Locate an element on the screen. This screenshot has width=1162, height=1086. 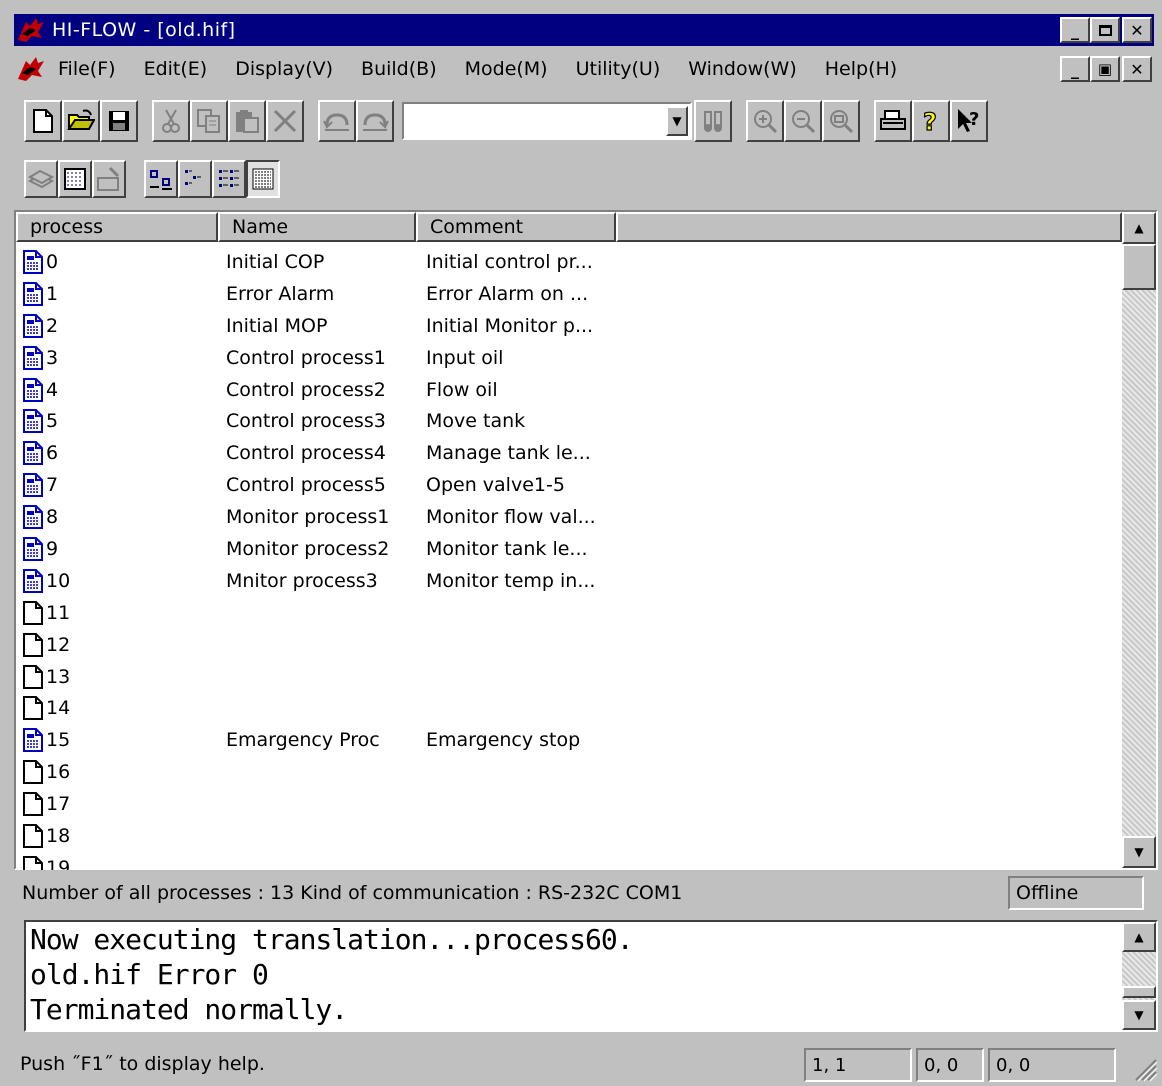
process-number: 15 is located at coordinates (58, 740).